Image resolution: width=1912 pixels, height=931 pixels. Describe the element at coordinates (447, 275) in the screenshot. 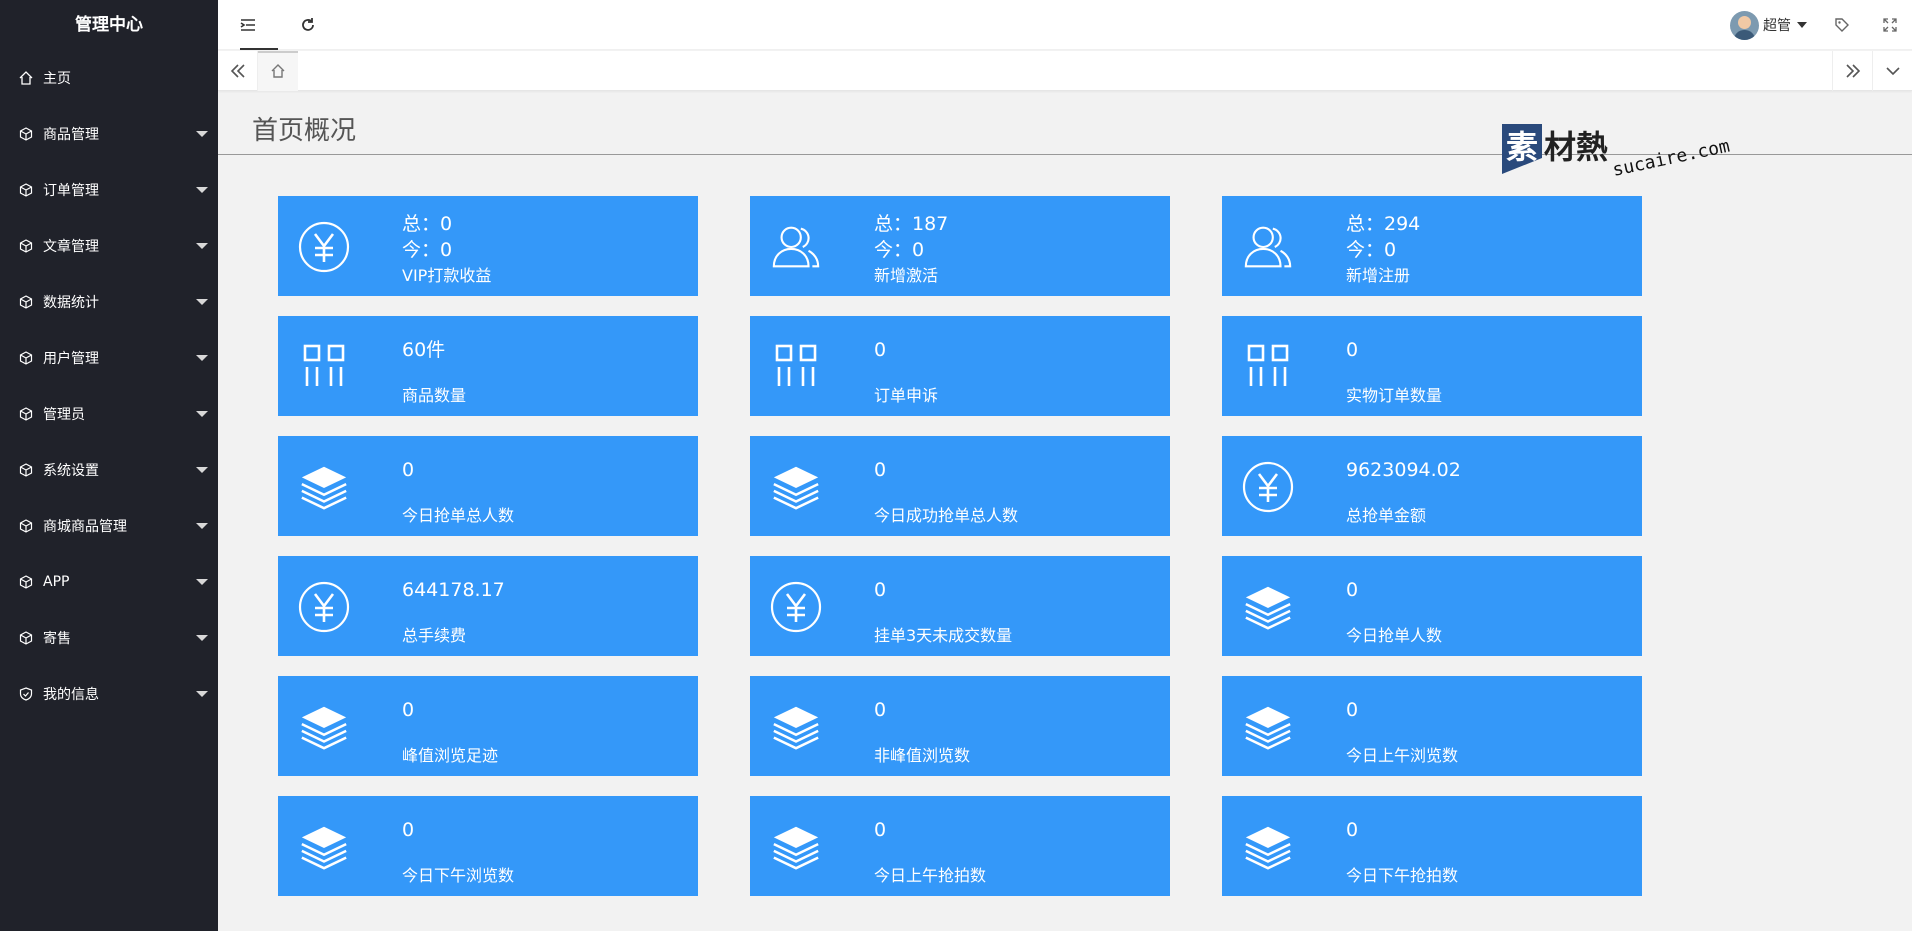

I see `stat-label: VIP打款收益` at that location.